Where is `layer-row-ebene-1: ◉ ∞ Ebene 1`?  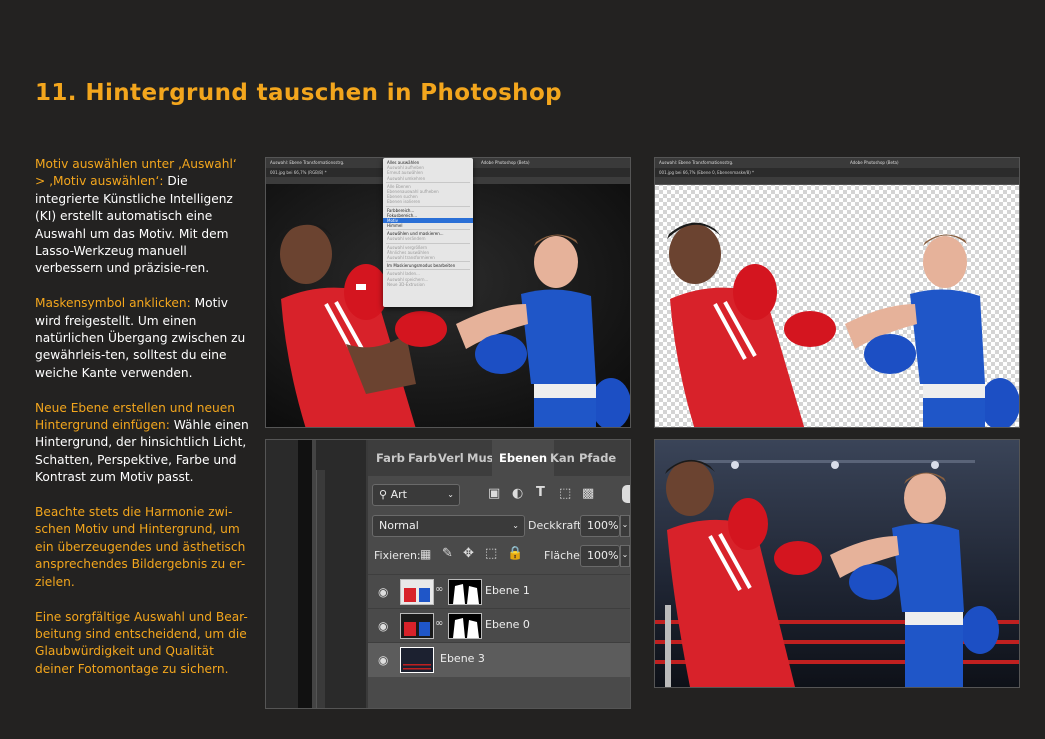 layer-row-ebene-1: ◉ ∞ Ebene 1 is located at coordinates (499, 591).